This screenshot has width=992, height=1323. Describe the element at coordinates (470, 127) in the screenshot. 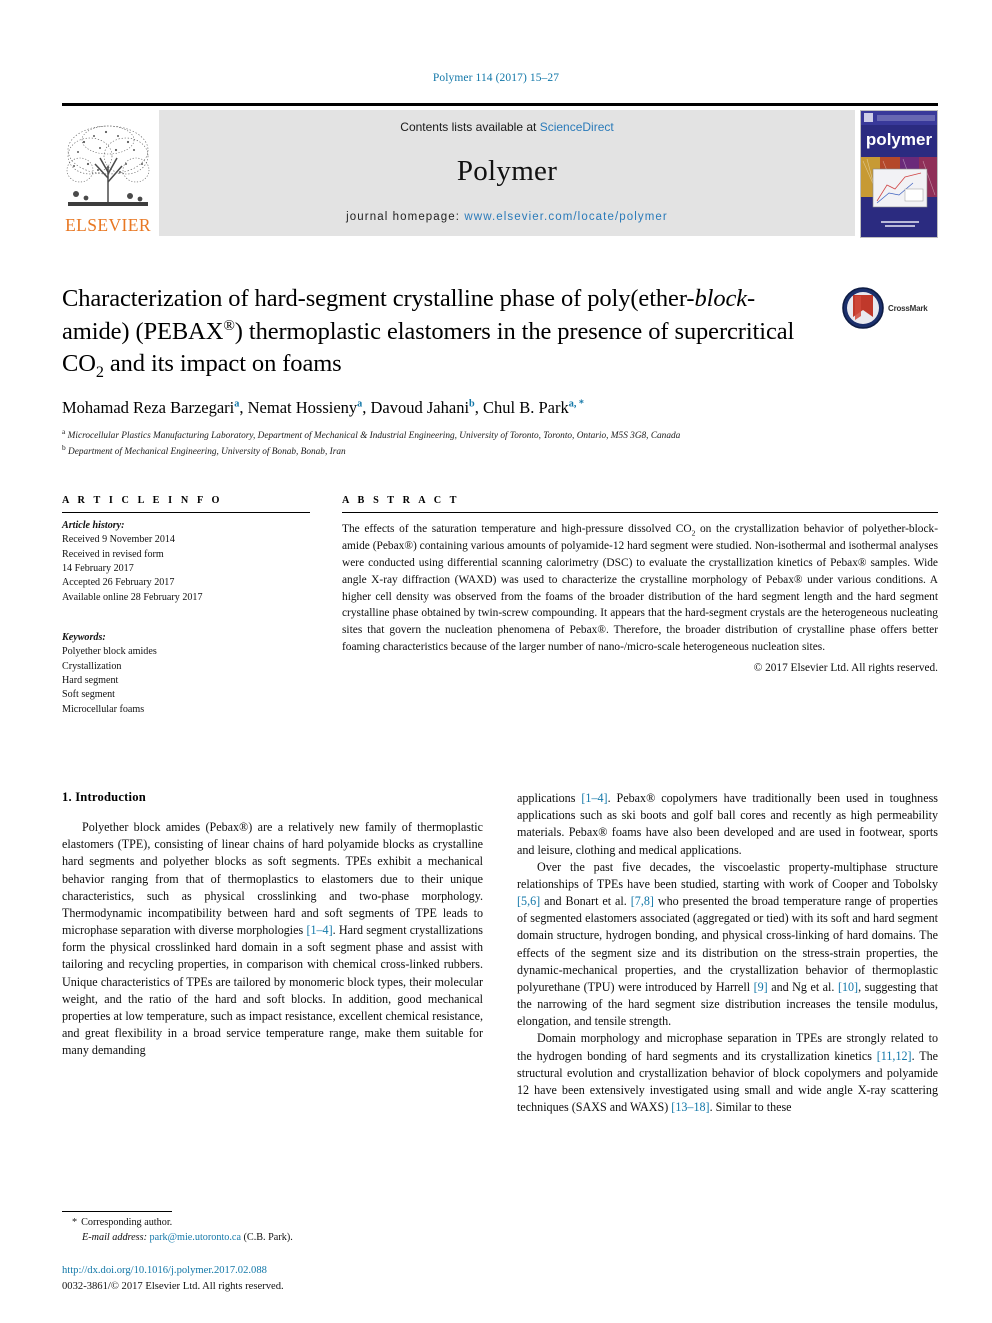

I see `contents-available-text: Contents lists available at` at that location.